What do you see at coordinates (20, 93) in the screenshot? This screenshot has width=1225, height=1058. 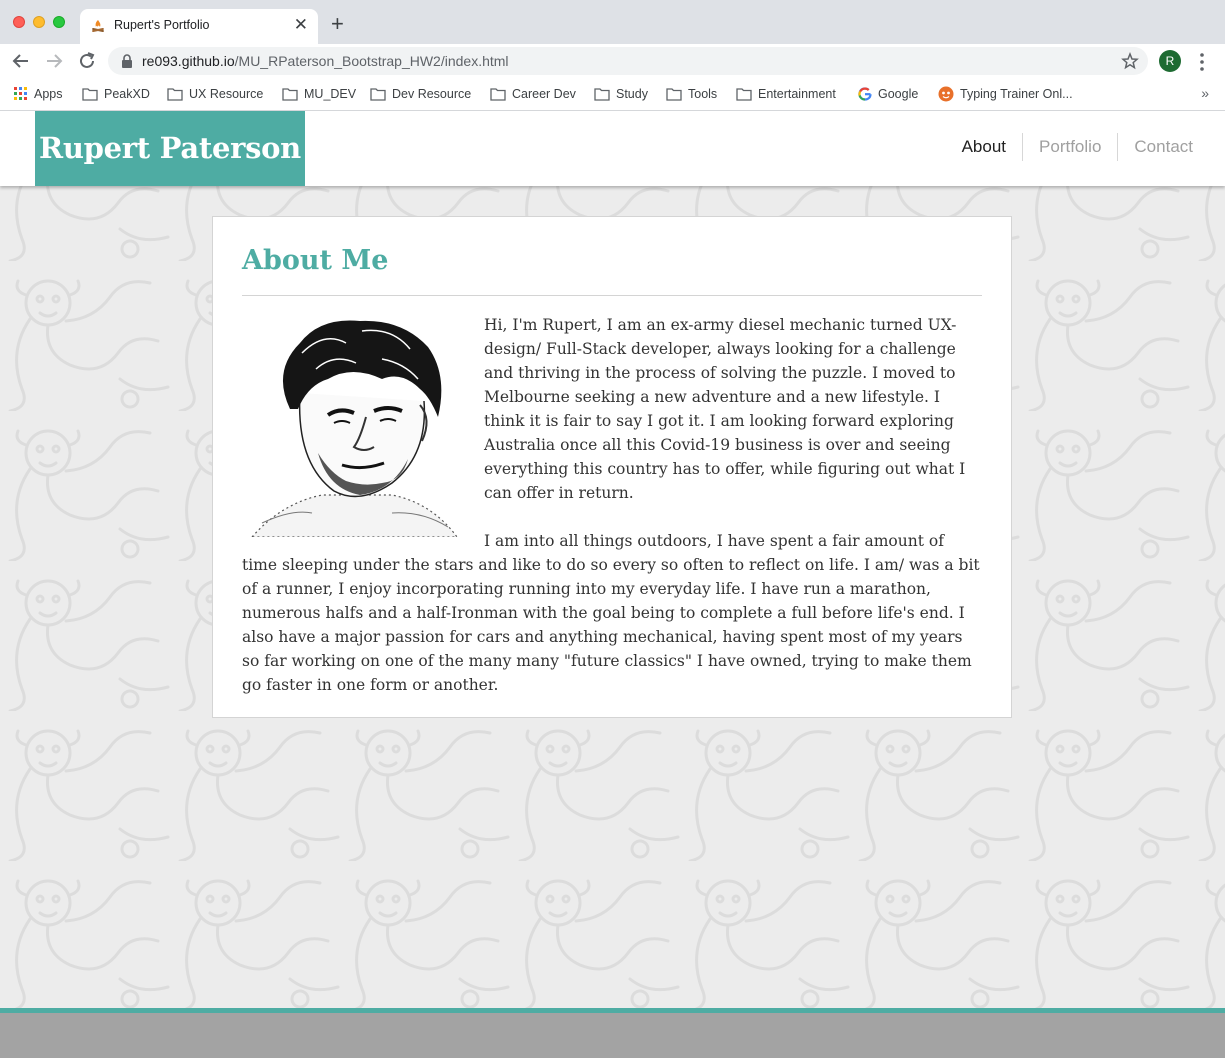 I see `apps-grid-icon` at bounding box center [20, 93].